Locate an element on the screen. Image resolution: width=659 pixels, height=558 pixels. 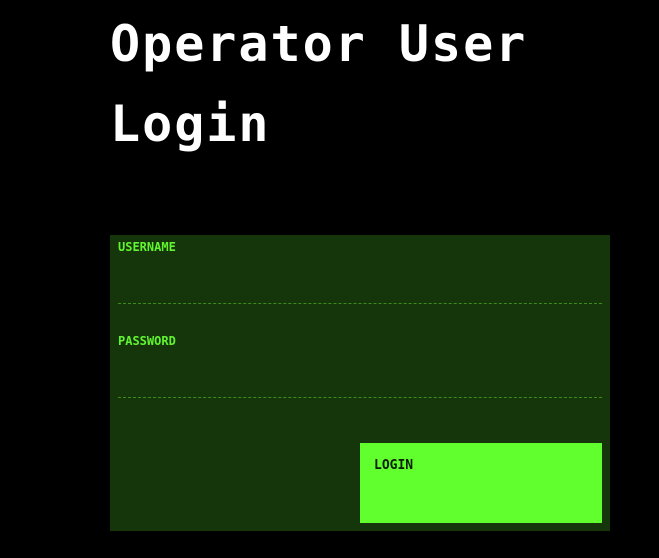
password-label: PASSWORD is located at coordinates (147, 341).